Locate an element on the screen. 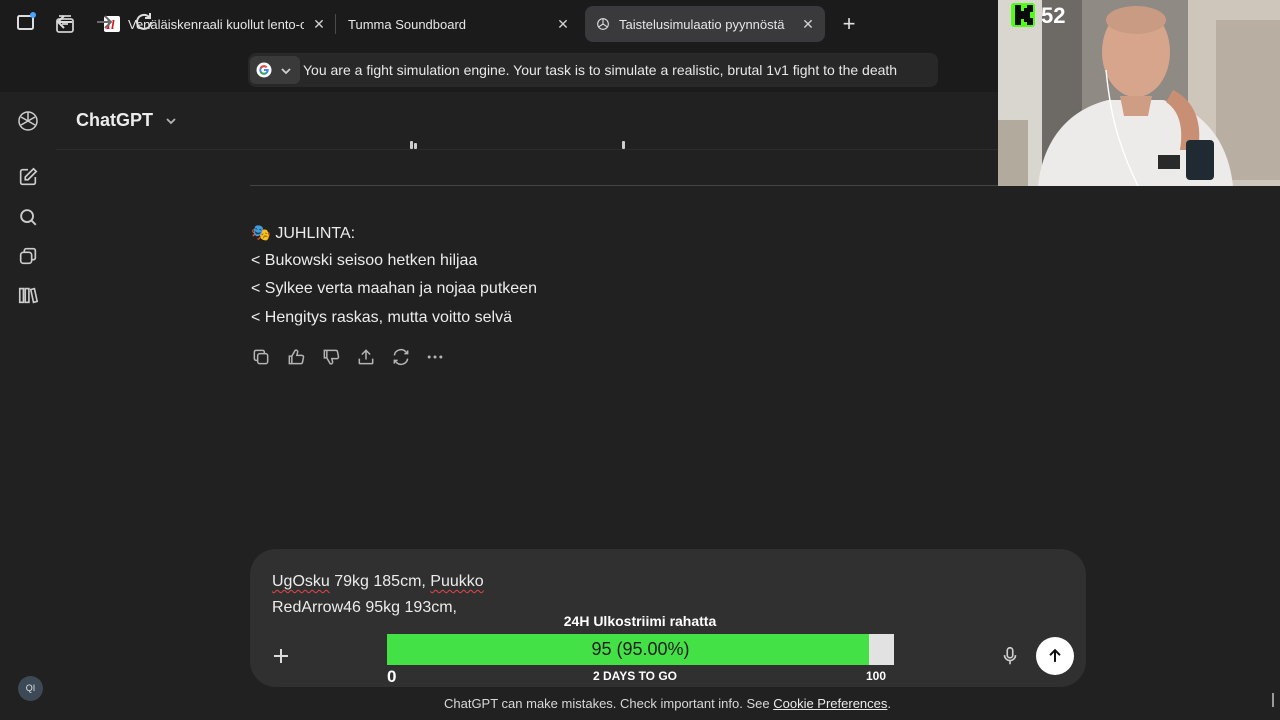 The height and width of the screenshot is (720, 1280). gpts-icon is located at coordinates (28, 256).